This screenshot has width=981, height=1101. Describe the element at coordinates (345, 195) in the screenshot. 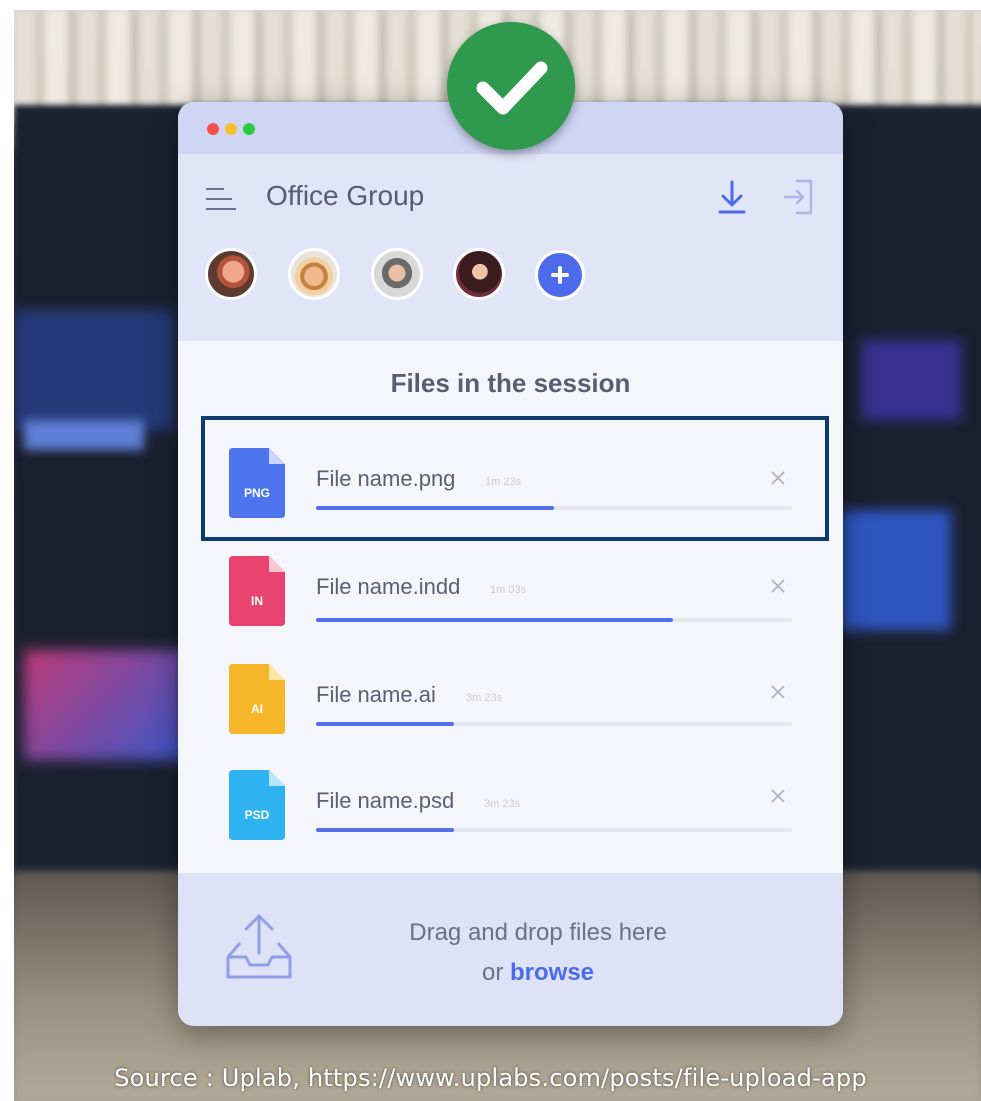

I see `group-title: Office Group` at that location.